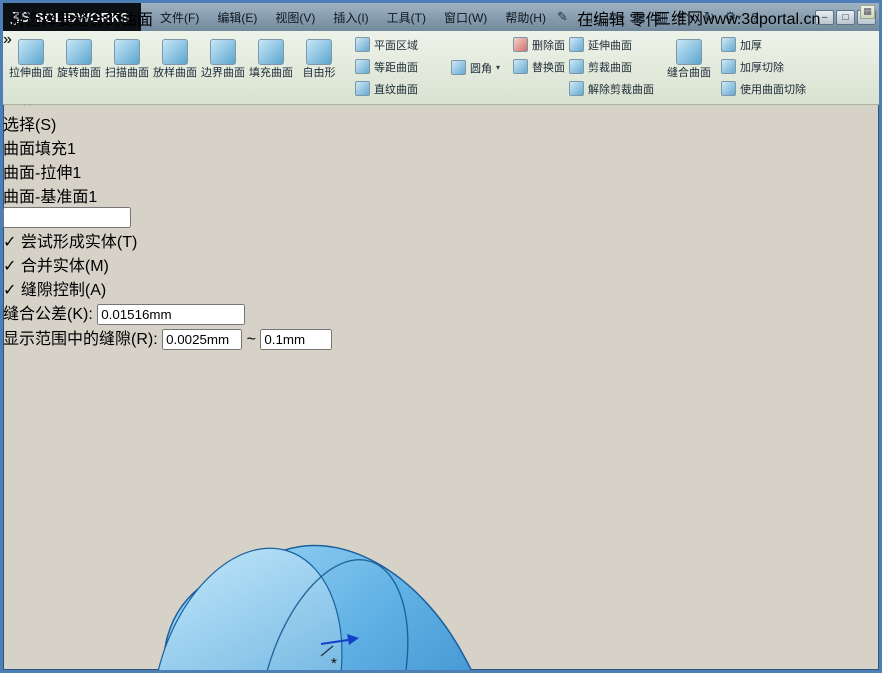  I want to click on fillet-button: 圆角 ▾, so click(475, 67).